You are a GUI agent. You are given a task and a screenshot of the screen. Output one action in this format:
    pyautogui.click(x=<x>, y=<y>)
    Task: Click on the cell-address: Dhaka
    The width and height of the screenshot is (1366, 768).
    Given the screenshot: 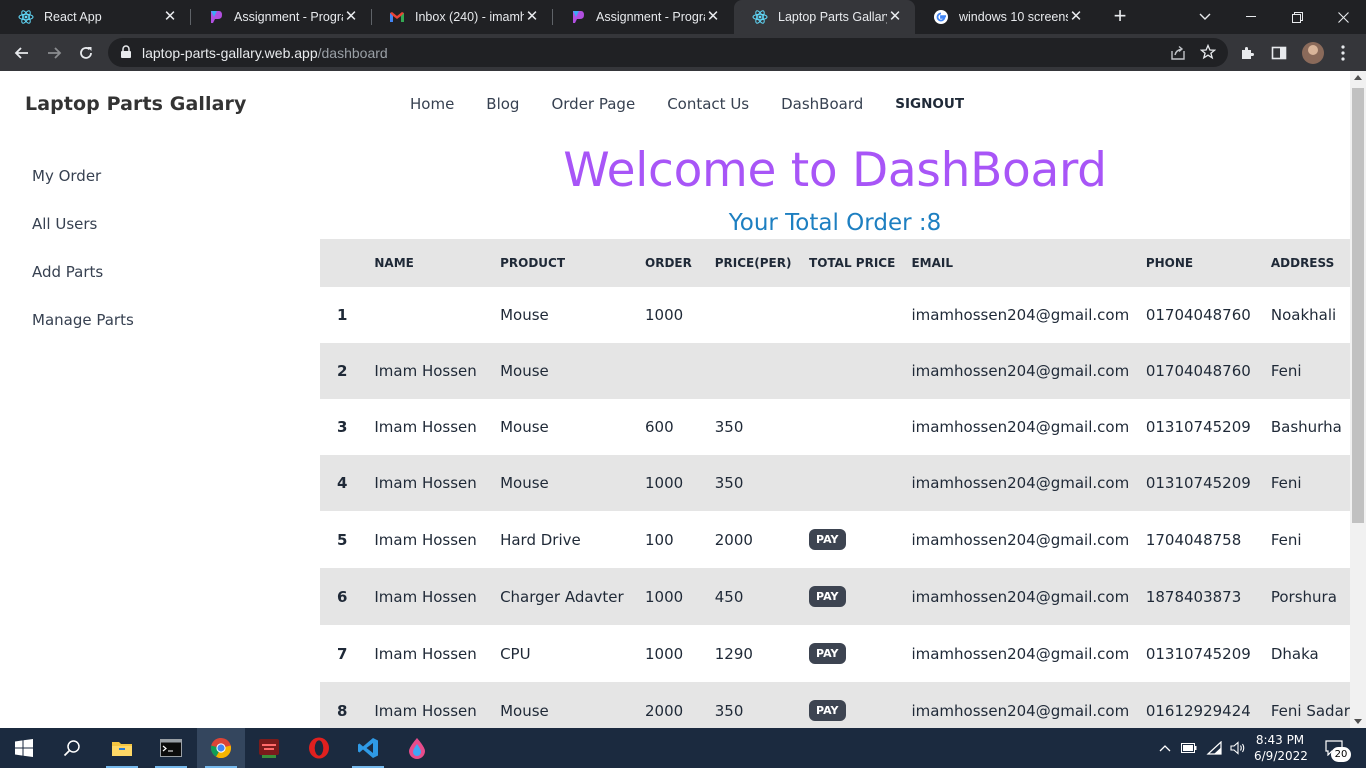 What is the action you would take?
    pyautogui.click(x=1310, y=653)
    